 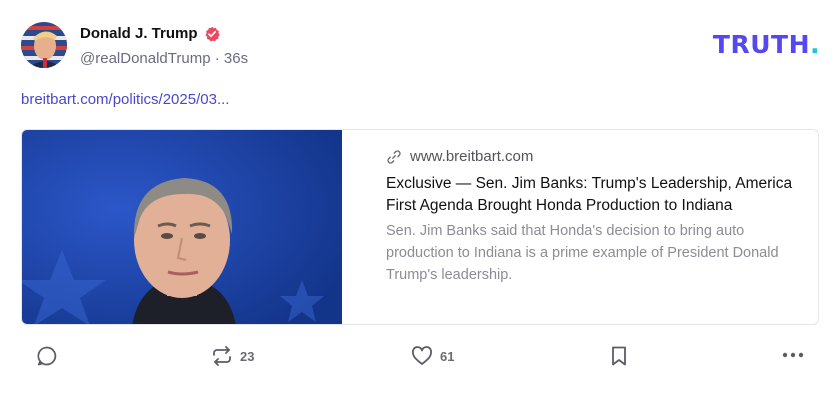 I want to click on more-icon, so click(x=793, y=355).